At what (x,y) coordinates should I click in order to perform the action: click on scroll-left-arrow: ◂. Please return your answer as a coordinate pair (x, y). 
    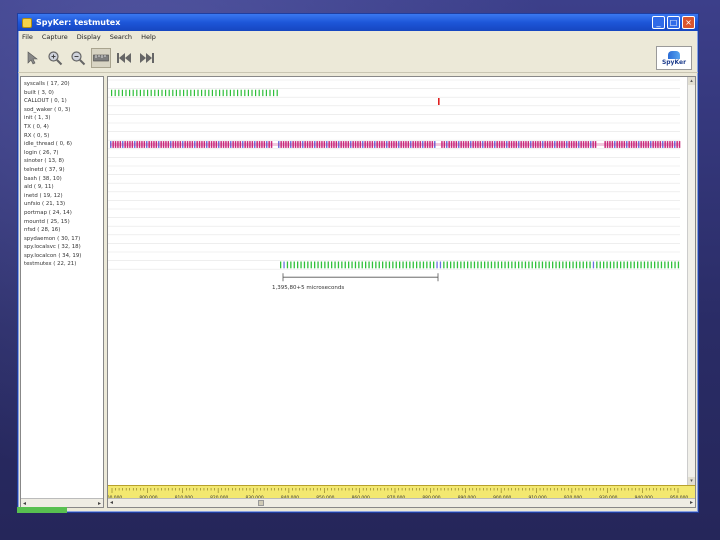
    Looking at the image, I should click on (24, 503).